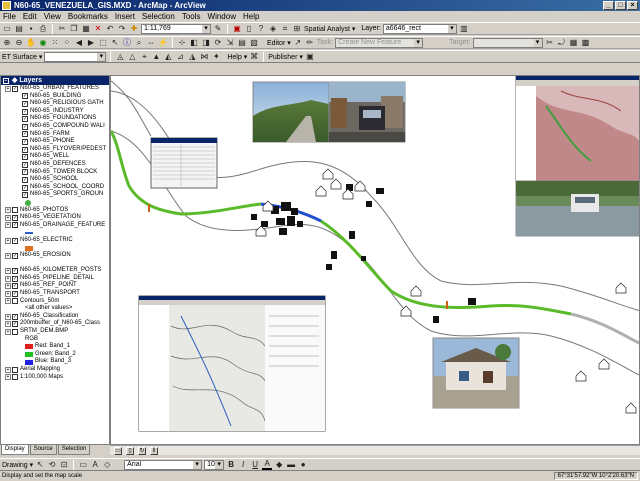 This screenshot has height=481, width=640. Describe the element at coordinates (310, 57) in the screenshot. I see `publish-icon: ▣` at that location.